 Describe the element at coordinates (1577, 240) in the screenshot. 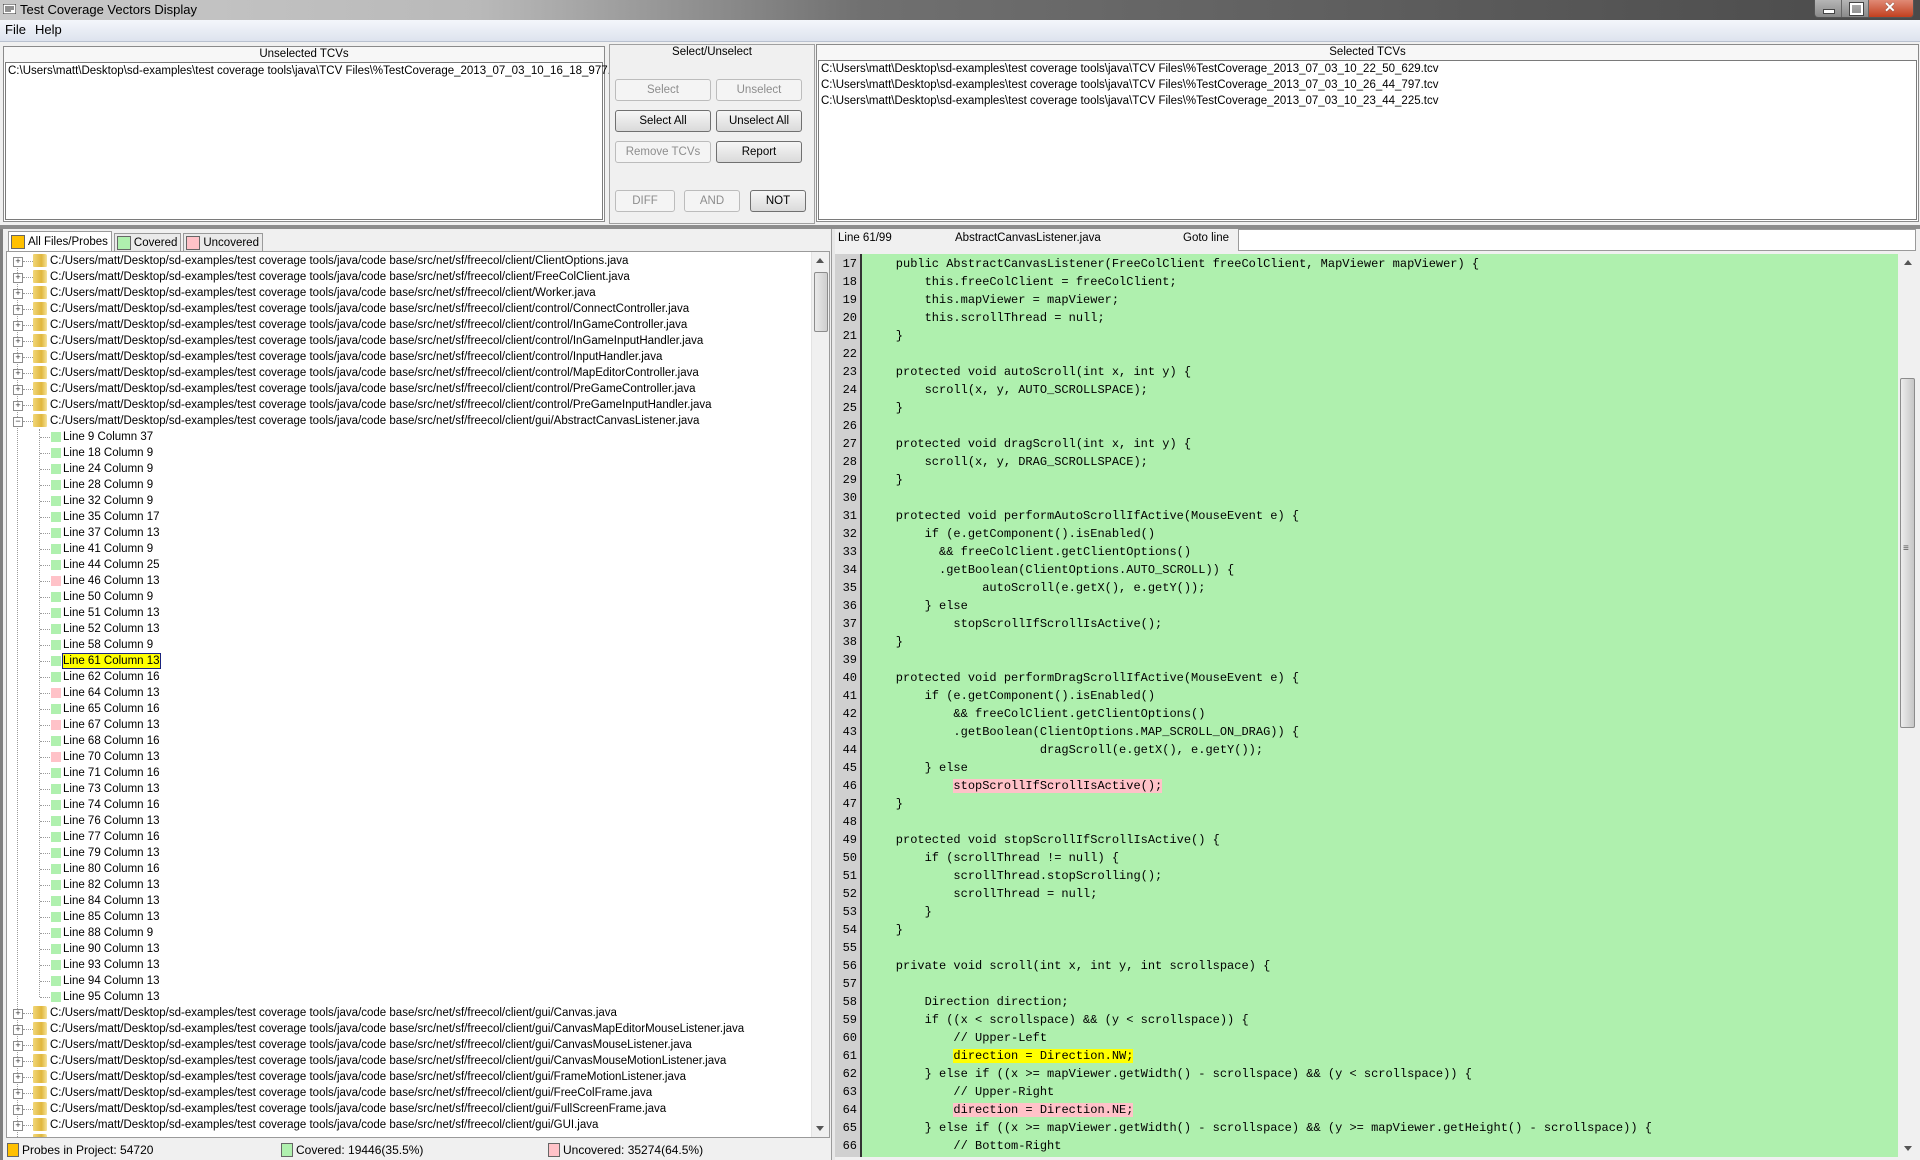

I see `goto-line-input` at that location.